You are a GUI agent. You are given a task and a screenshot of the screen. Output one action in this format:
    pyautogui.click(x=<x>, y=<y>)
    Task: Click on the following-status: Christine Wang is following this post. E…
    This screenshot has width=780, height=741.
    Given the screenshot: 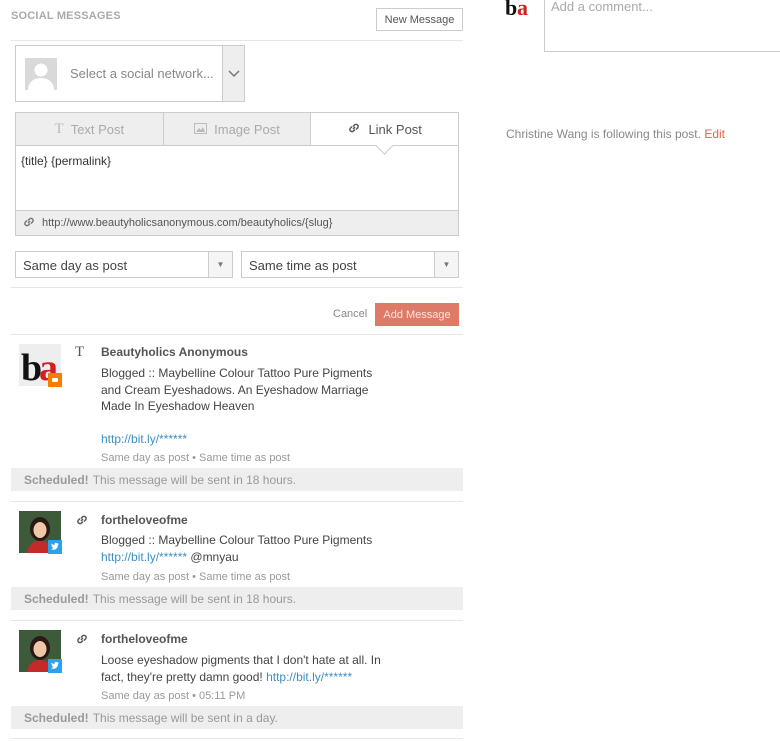 What is the action you would take?
    pyautogui.click(x=615, y=134)
    